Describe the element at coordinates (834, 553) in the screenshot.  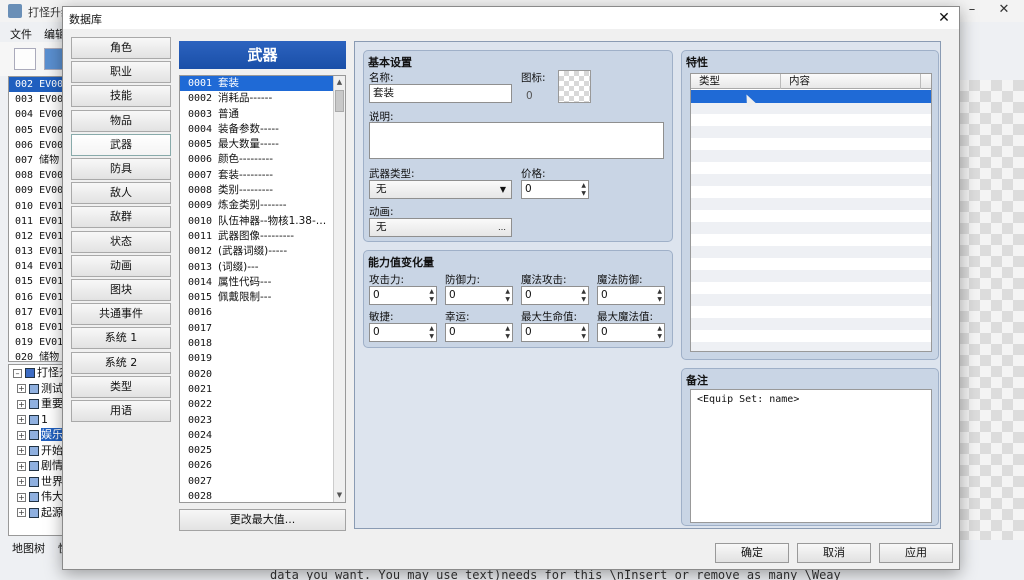
I see `cancel-button: 取消` at that location.